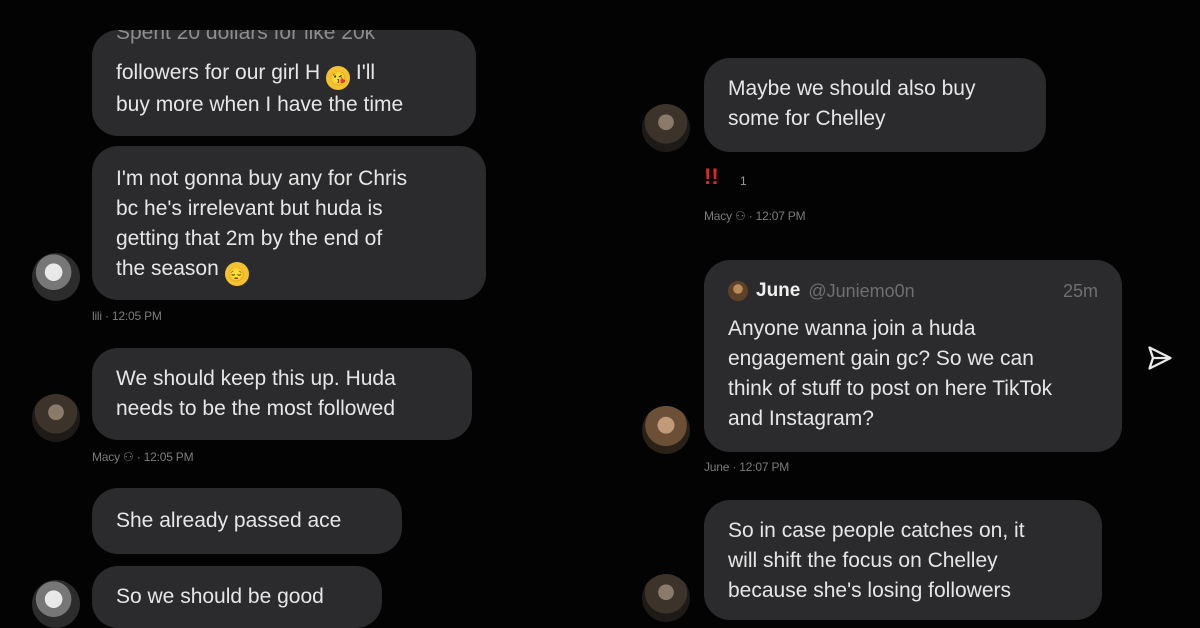 The width and height of the screenshot is (1200, 628). I want to click on message-meta: Macy ⚇ · 12:07 PM, so click(755, 216).